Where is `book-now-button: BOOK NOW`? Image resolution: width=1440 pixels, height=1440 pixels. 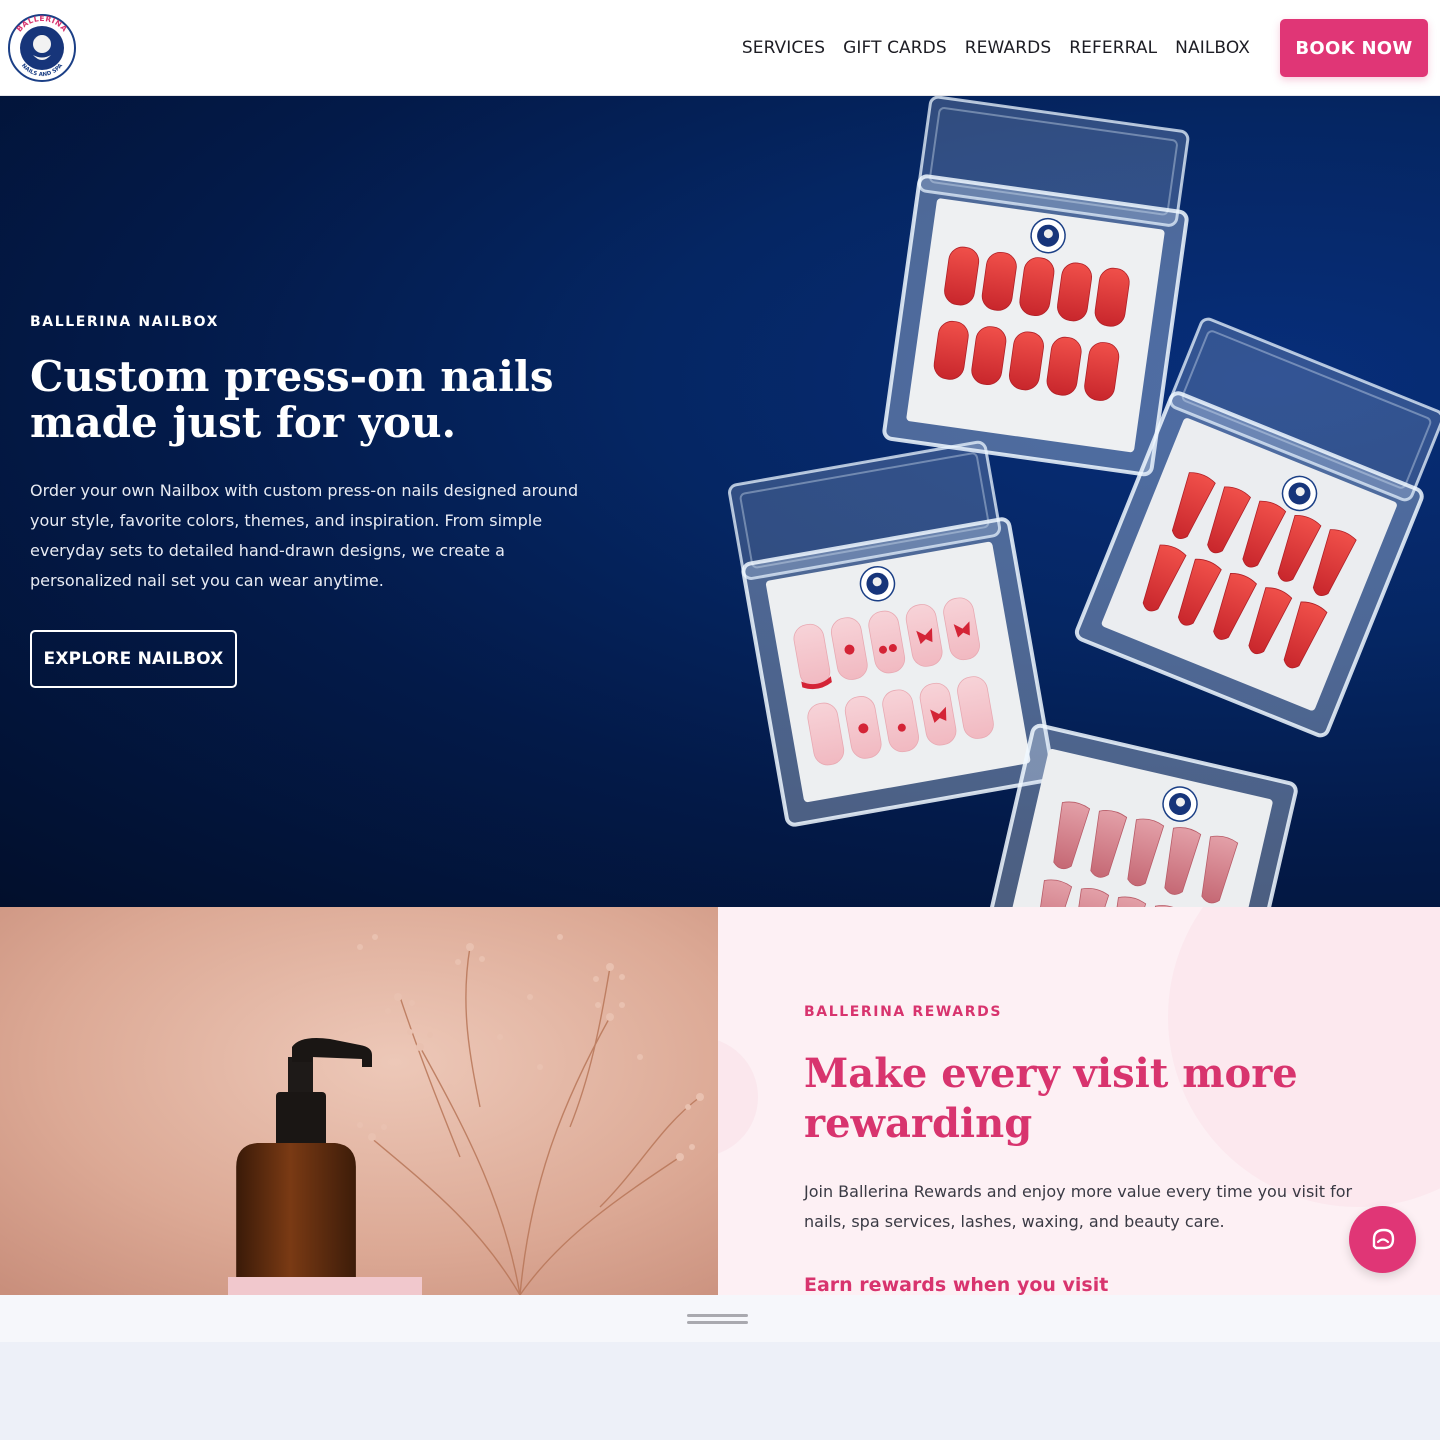
book-now-button: BOOK NOW is located at coordinates (1354, 48).